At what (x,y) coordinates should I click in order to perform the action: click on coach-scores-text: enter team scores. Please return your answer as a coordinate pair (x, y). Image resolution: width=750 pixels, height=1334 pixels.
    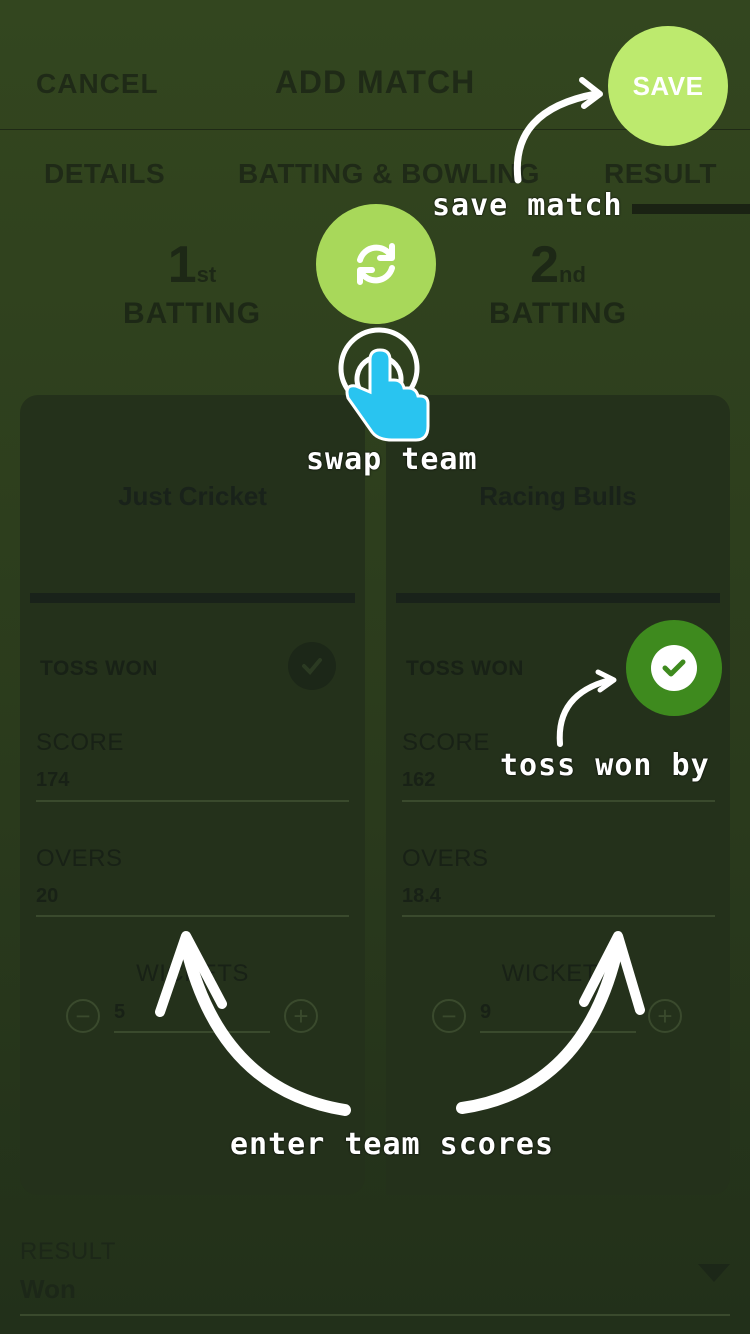
    Looking at the image, I should click on (392, 1144).